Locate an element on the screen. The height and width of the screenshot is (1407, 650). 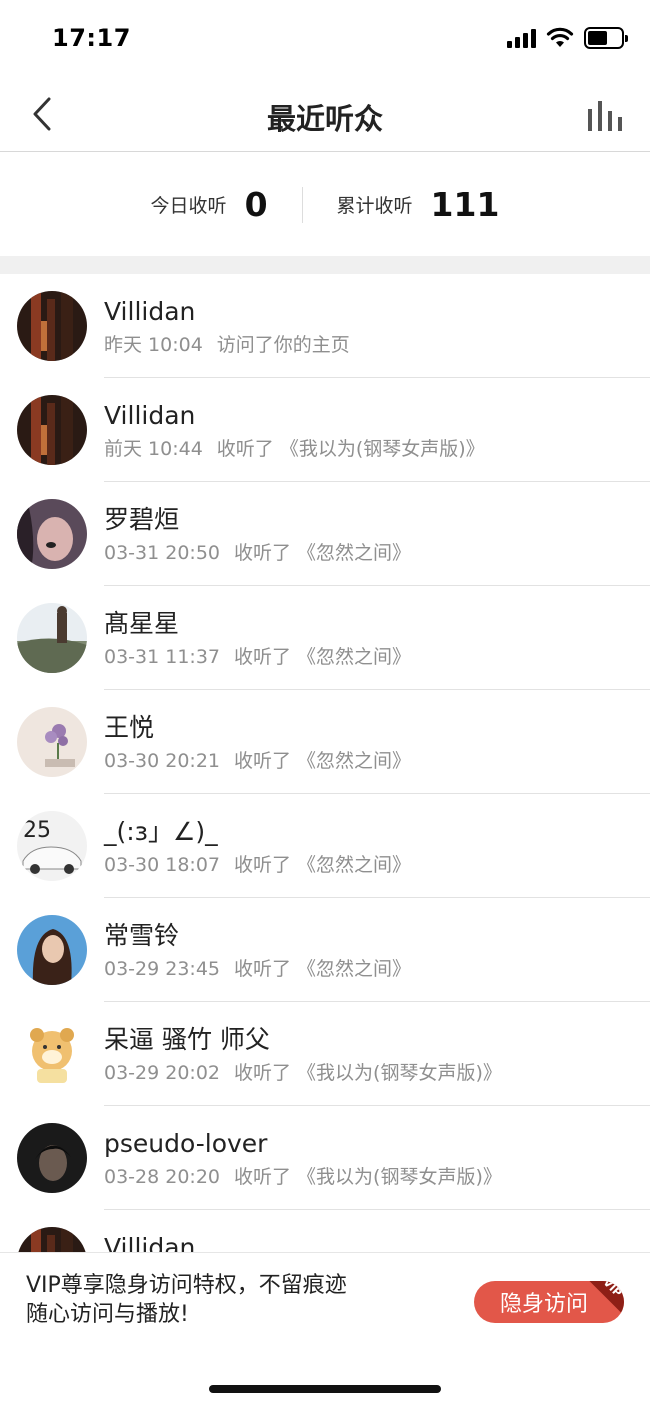
listener-activity: 前天 10:44 收听了 《我以为(钢琴女声版)》 is located at coordinates (377, 449).